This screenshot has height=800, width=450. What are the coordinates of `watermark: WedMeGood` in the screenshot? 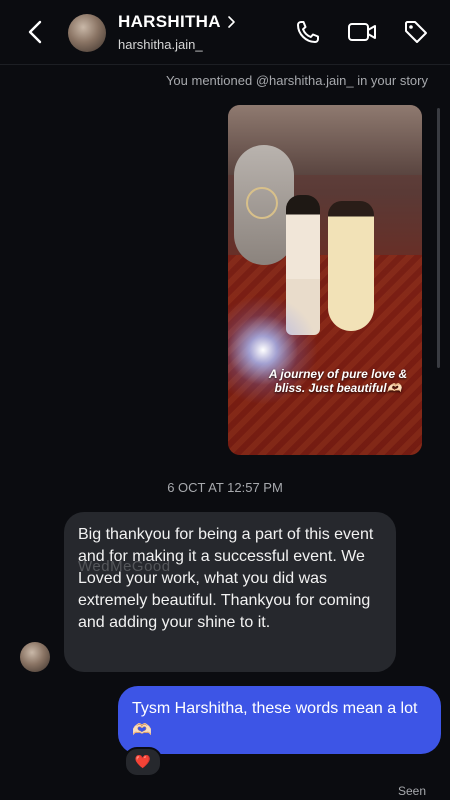 It's located at (124, 566).